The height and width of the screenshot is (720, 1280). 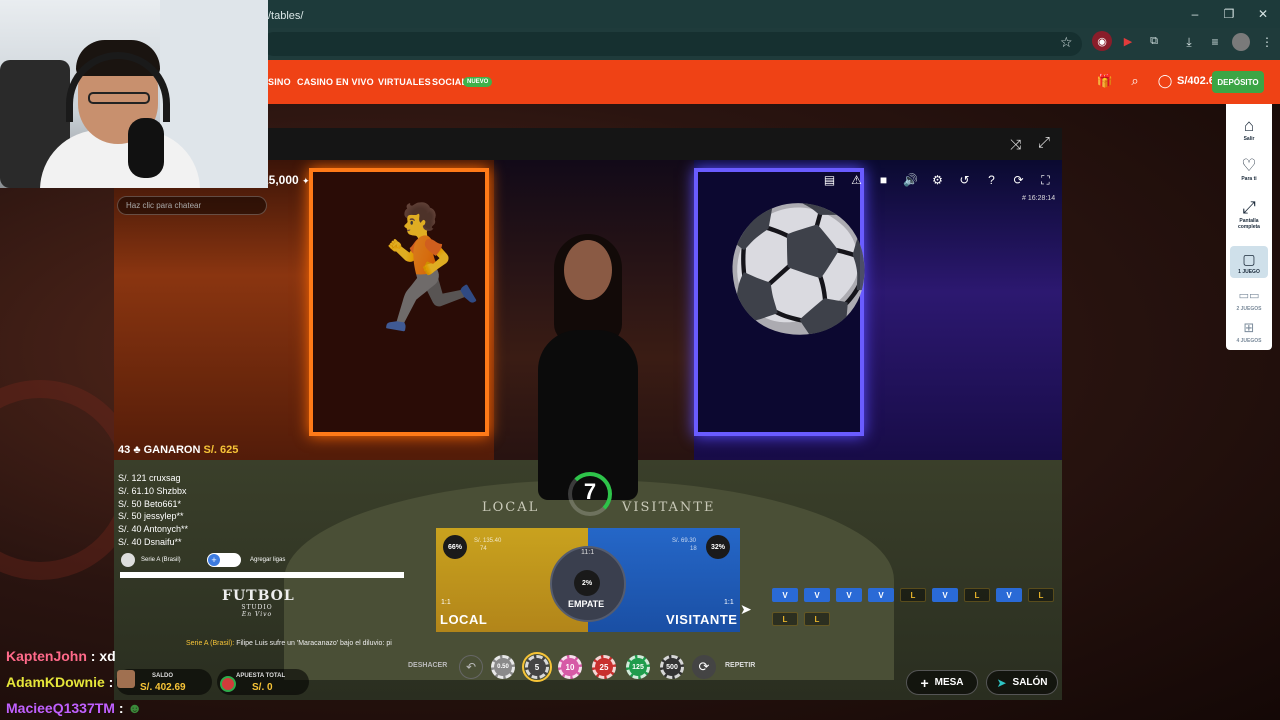 I want to click on nav-right: 🎁 ⌕ ◯ S/402.69, so click(x=1158, y=81).